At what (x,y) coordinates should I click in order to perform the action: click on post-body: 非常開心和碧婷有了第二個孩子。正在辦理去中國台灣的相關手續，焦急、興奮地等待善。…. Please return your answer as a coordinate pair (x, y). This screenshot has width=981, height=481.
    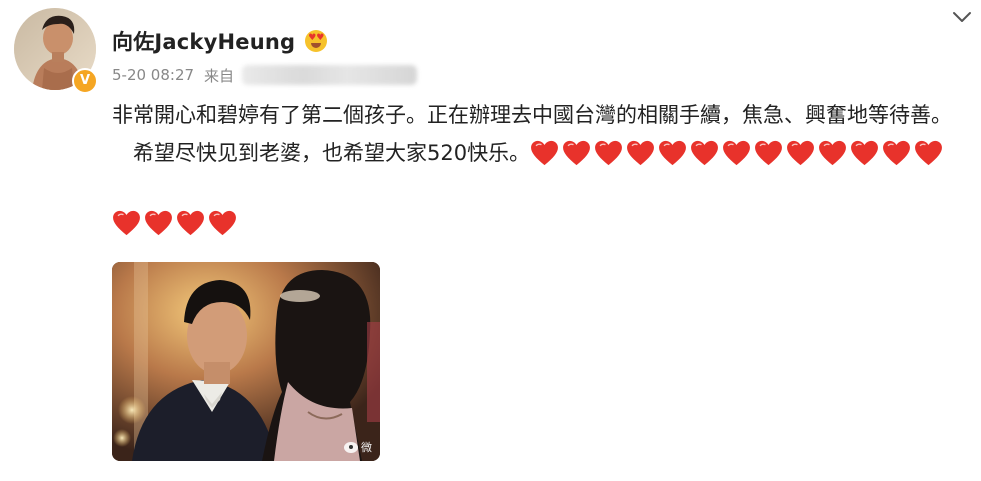
    Looking at the image, I should click on (542, 134).